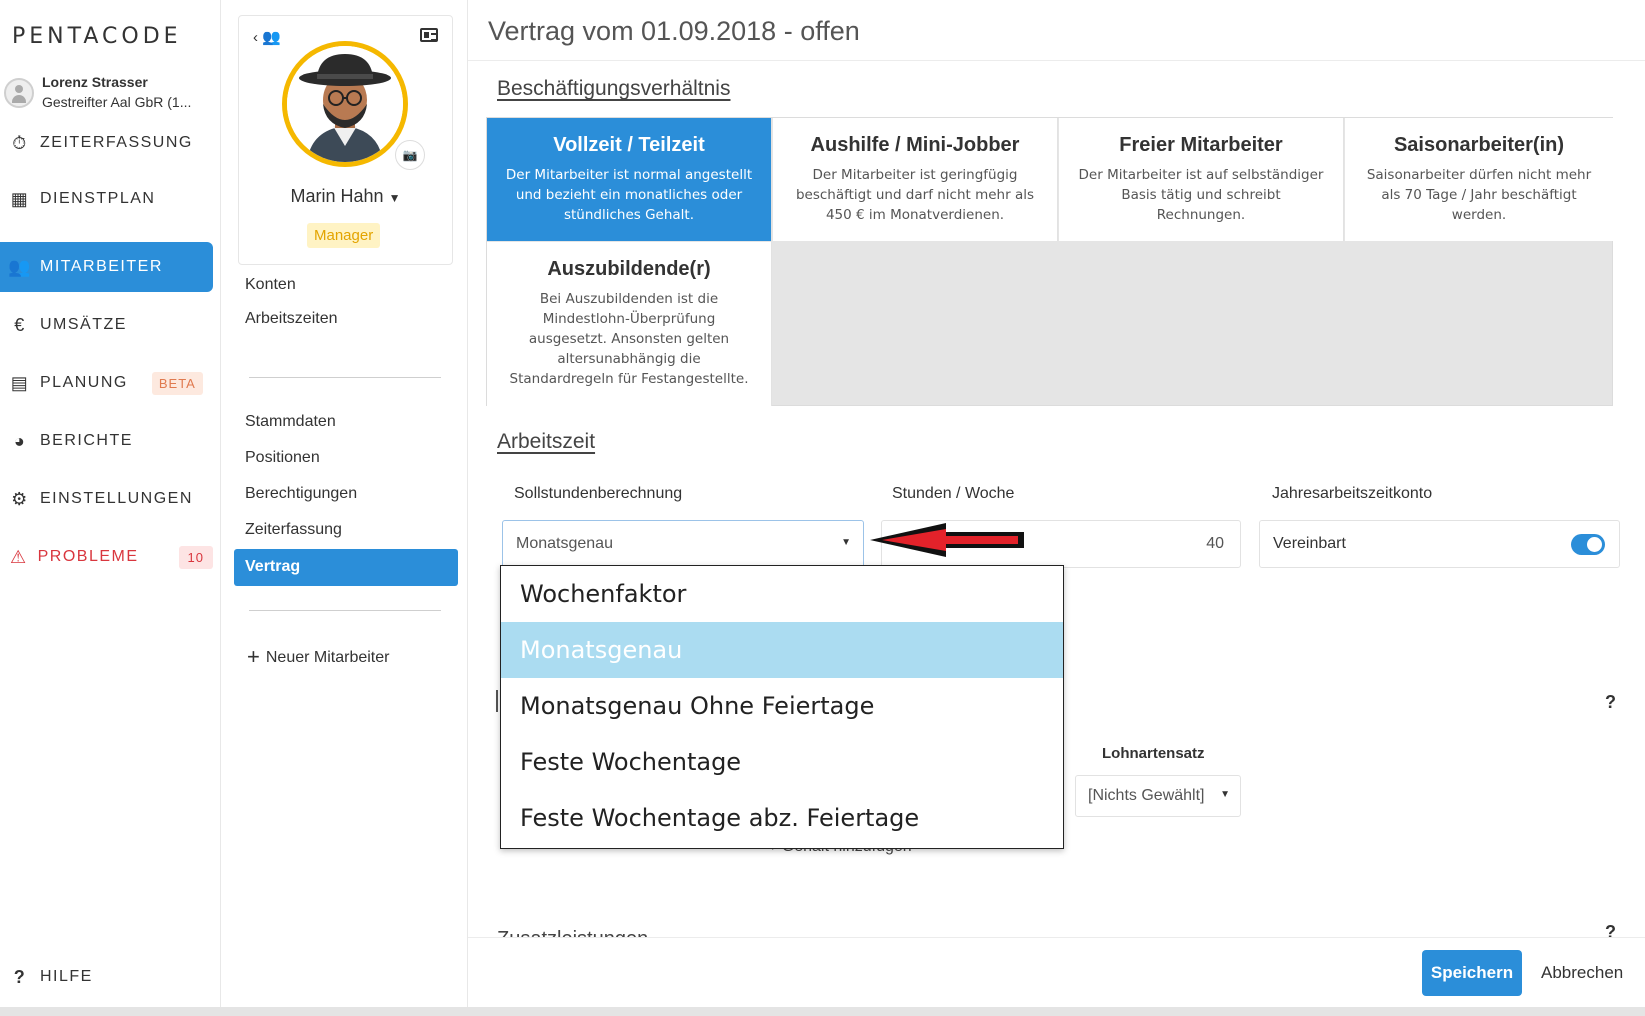 The image size is (1645, 1016). I want to click on beta-badge: BETA, so click(177, 383).